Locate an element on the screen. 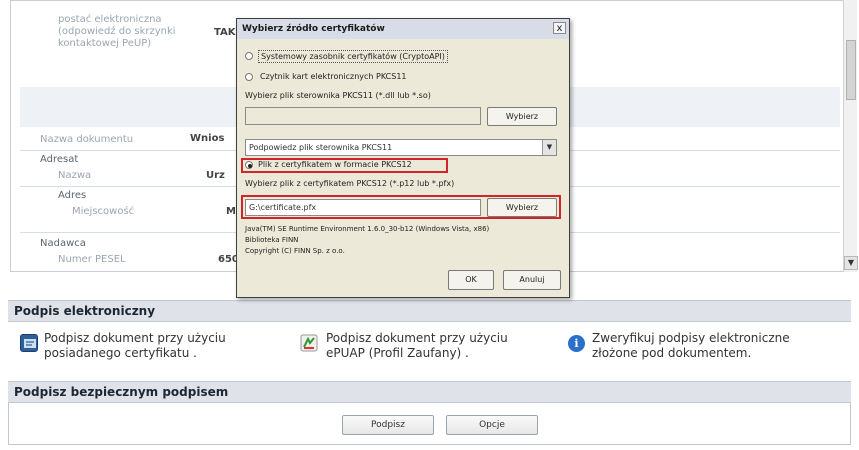  cancel-button: Anuluj is located at coordinates (532, 280).